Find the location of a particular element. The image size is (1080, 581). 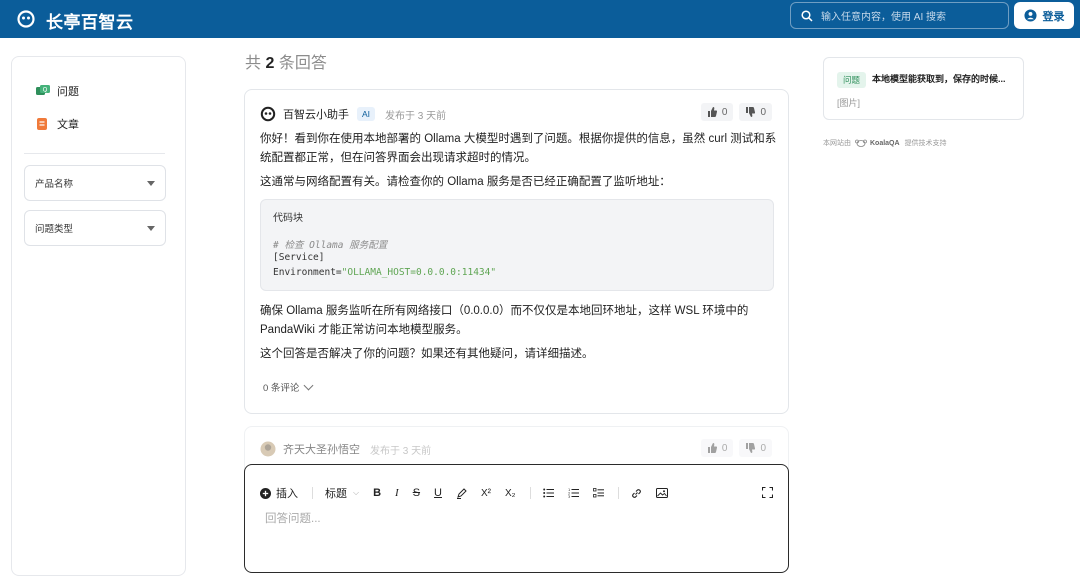

task-list-button is located at coordinates (598, 493).